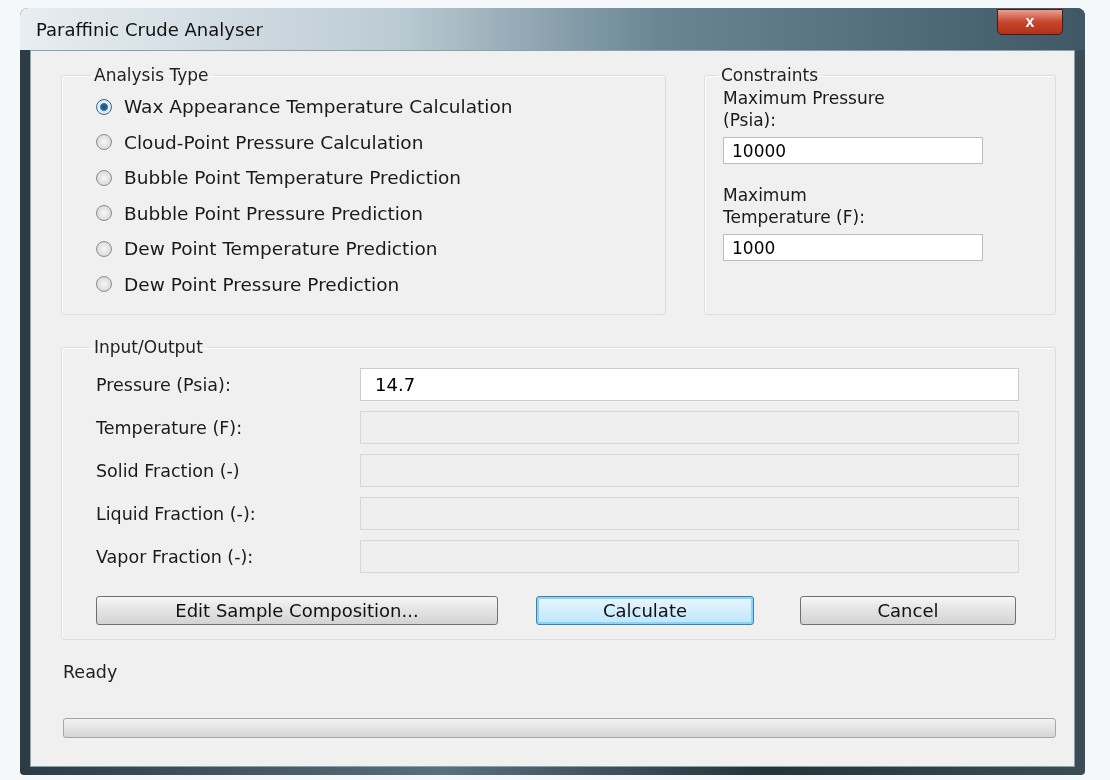 Image resolution: width=1110 pixels, height=780 pixels. Describe the element at coordinates (176, 513) in the screenshot. I see `field-label: Liquid Fraction (-):` at that location.